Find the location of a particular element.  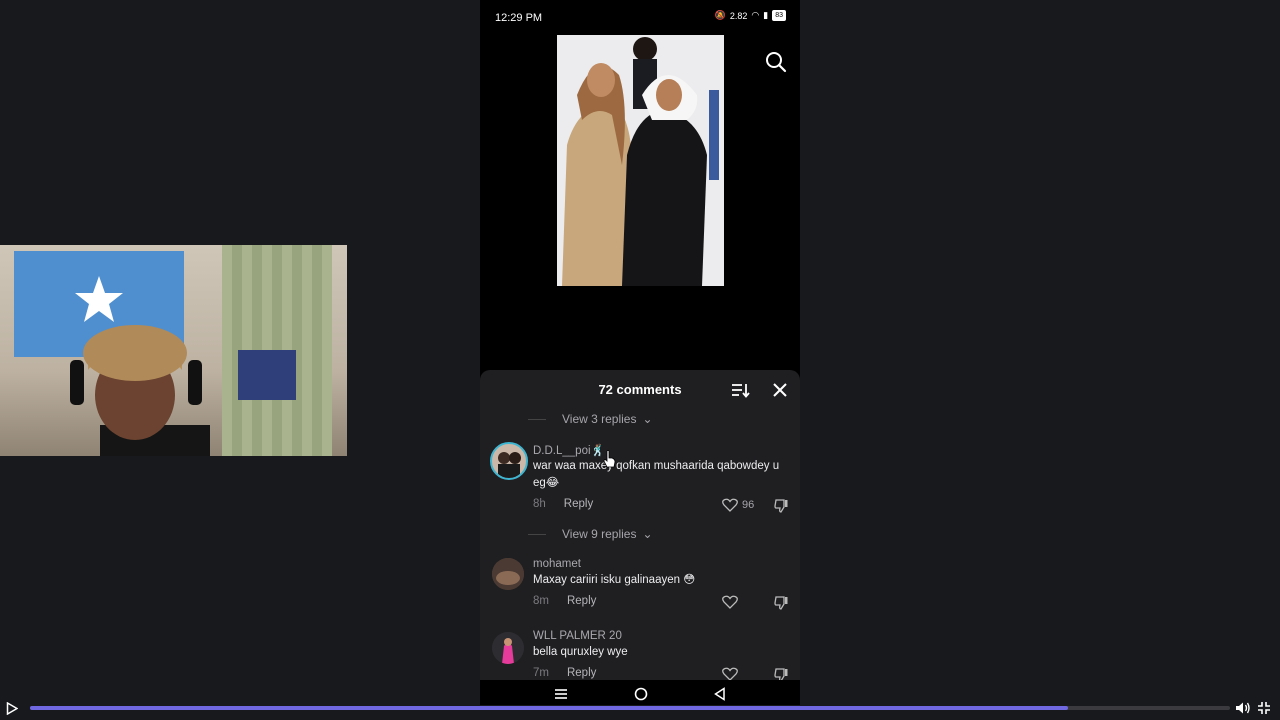

view-replies-button: View 3 replies ⌄ is located at coordinates (590, 419).